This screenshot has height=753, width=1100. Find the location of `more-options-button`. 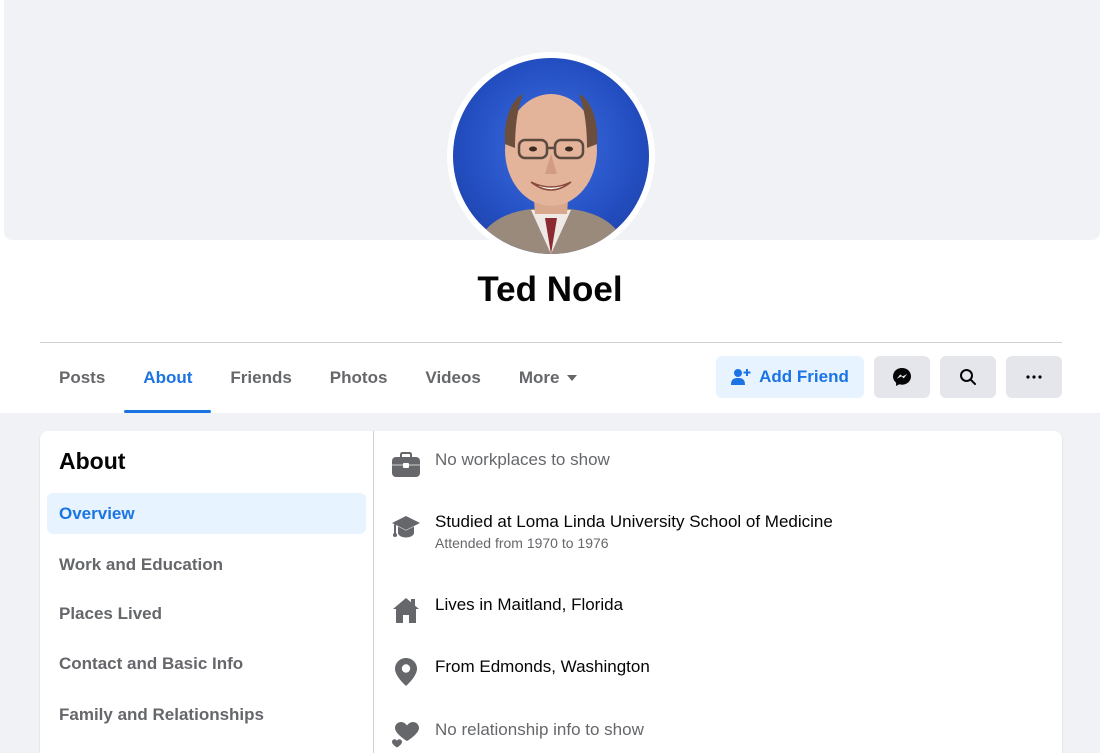

more-options-button is located at coordinates (1034, 377).